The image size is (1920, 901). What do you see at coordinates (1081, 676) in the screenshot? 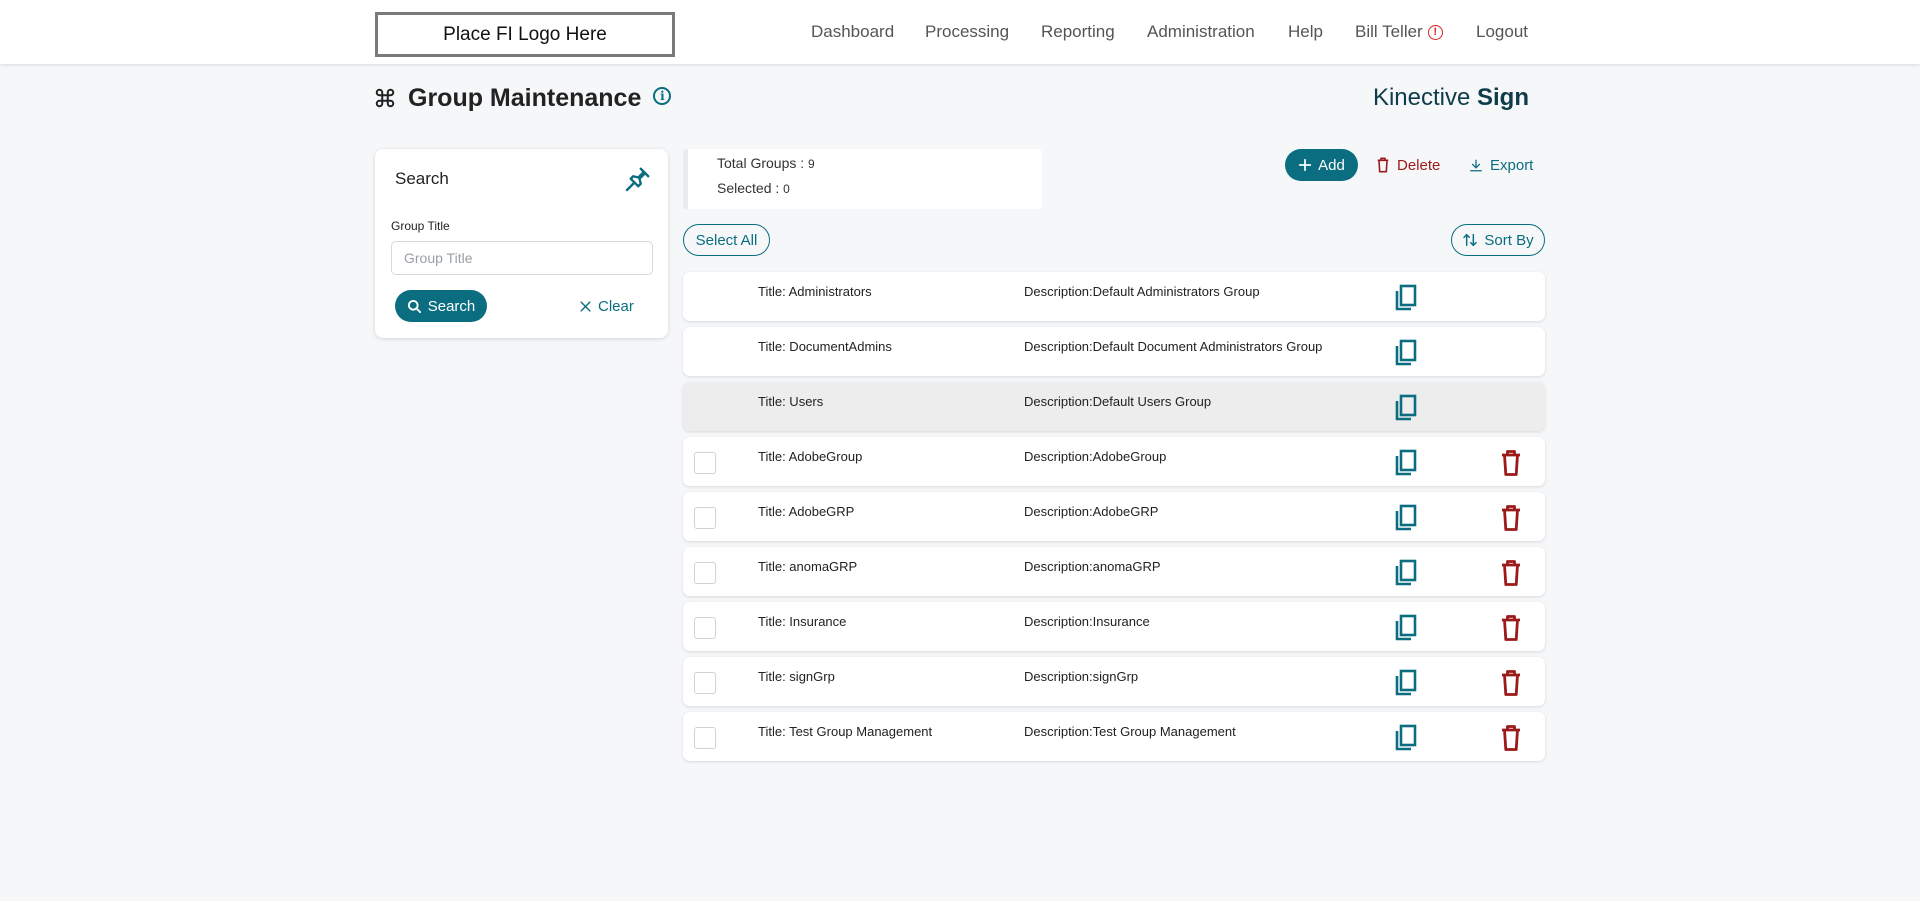
I see `group-description: Description:signGrp` at bounding box center [1081, 676].